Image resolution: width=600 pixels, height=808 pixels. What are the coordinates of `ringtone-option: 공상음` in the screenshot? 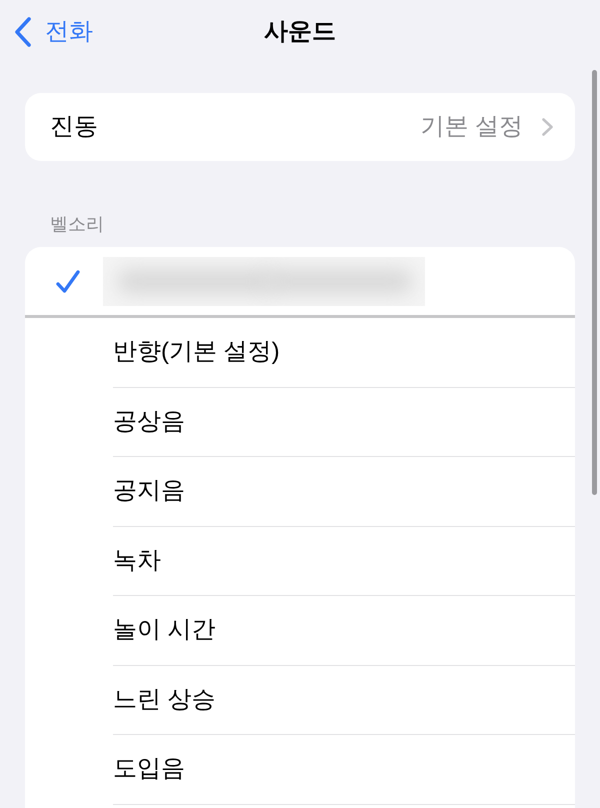 It's located at (149, 421).